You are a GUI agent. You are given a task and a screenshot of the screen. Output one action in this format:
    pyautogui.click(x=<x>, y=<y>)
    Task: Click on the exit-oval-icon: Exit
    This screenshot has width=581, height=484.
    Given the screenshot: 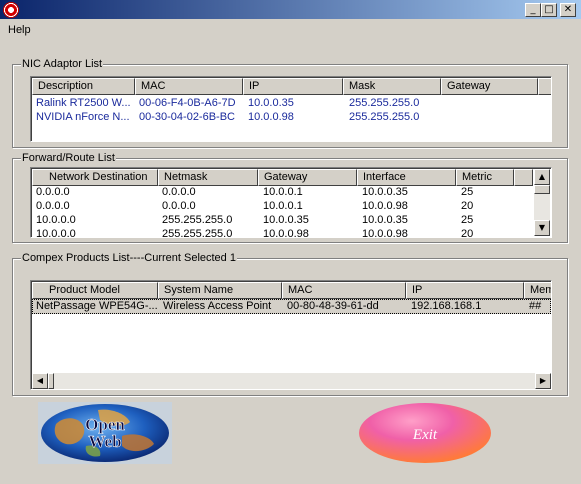 What is the action you would take?
    pyautogui.click(x=425, y=433)
    